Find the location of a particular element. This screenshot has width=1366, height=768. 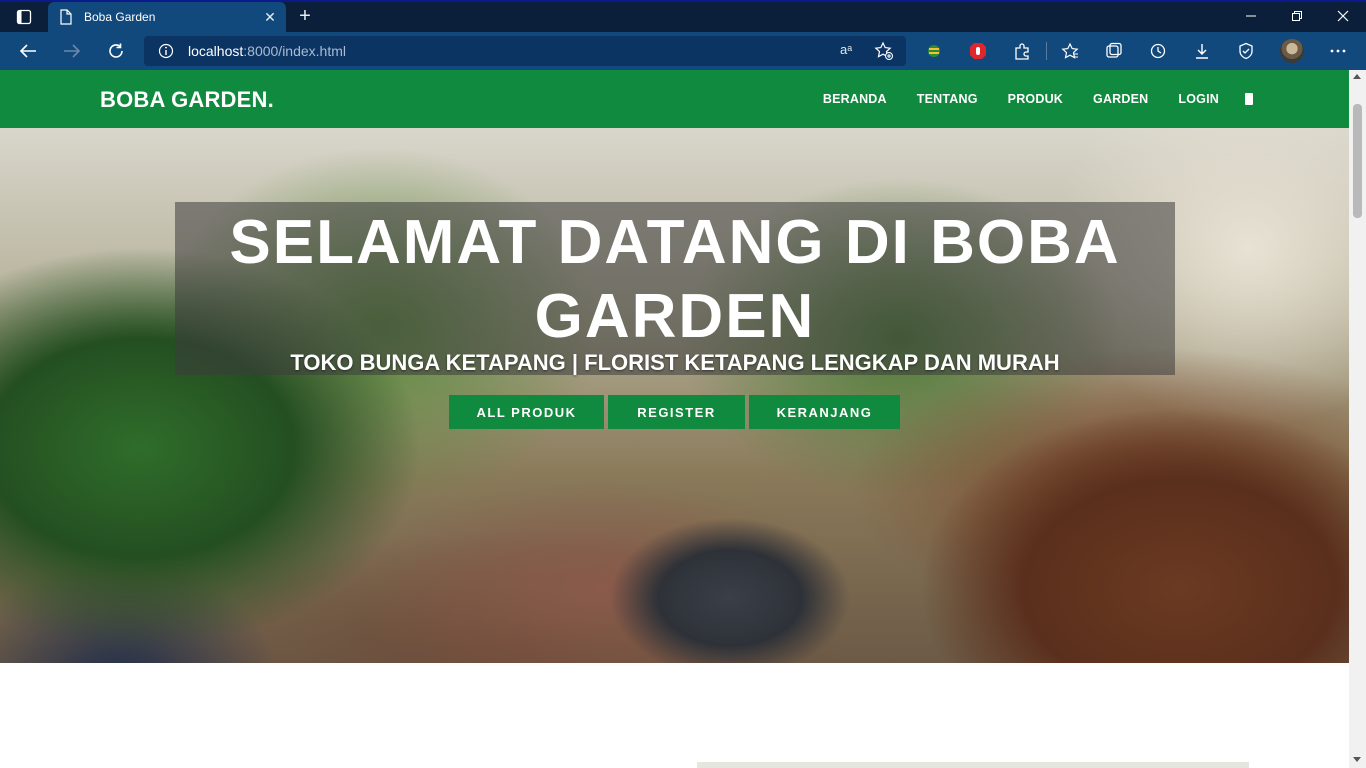

address-path: :8000/index.html is located at coordinates (294, 51).